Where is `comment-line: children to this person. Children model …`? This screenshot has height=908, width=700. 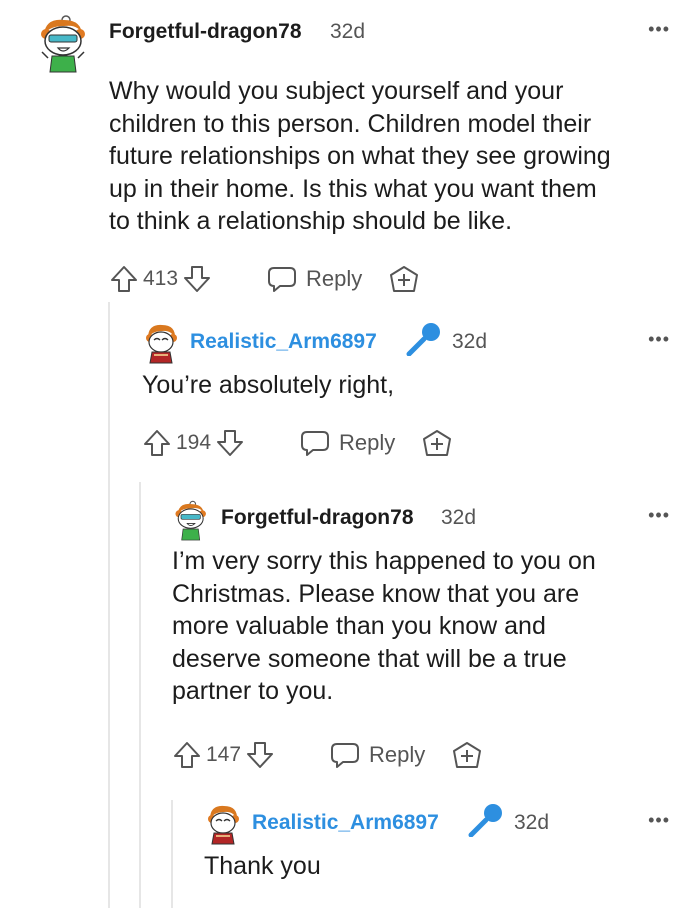 comment-line: children to this person. Children model … is located at coordinates (350, 123).